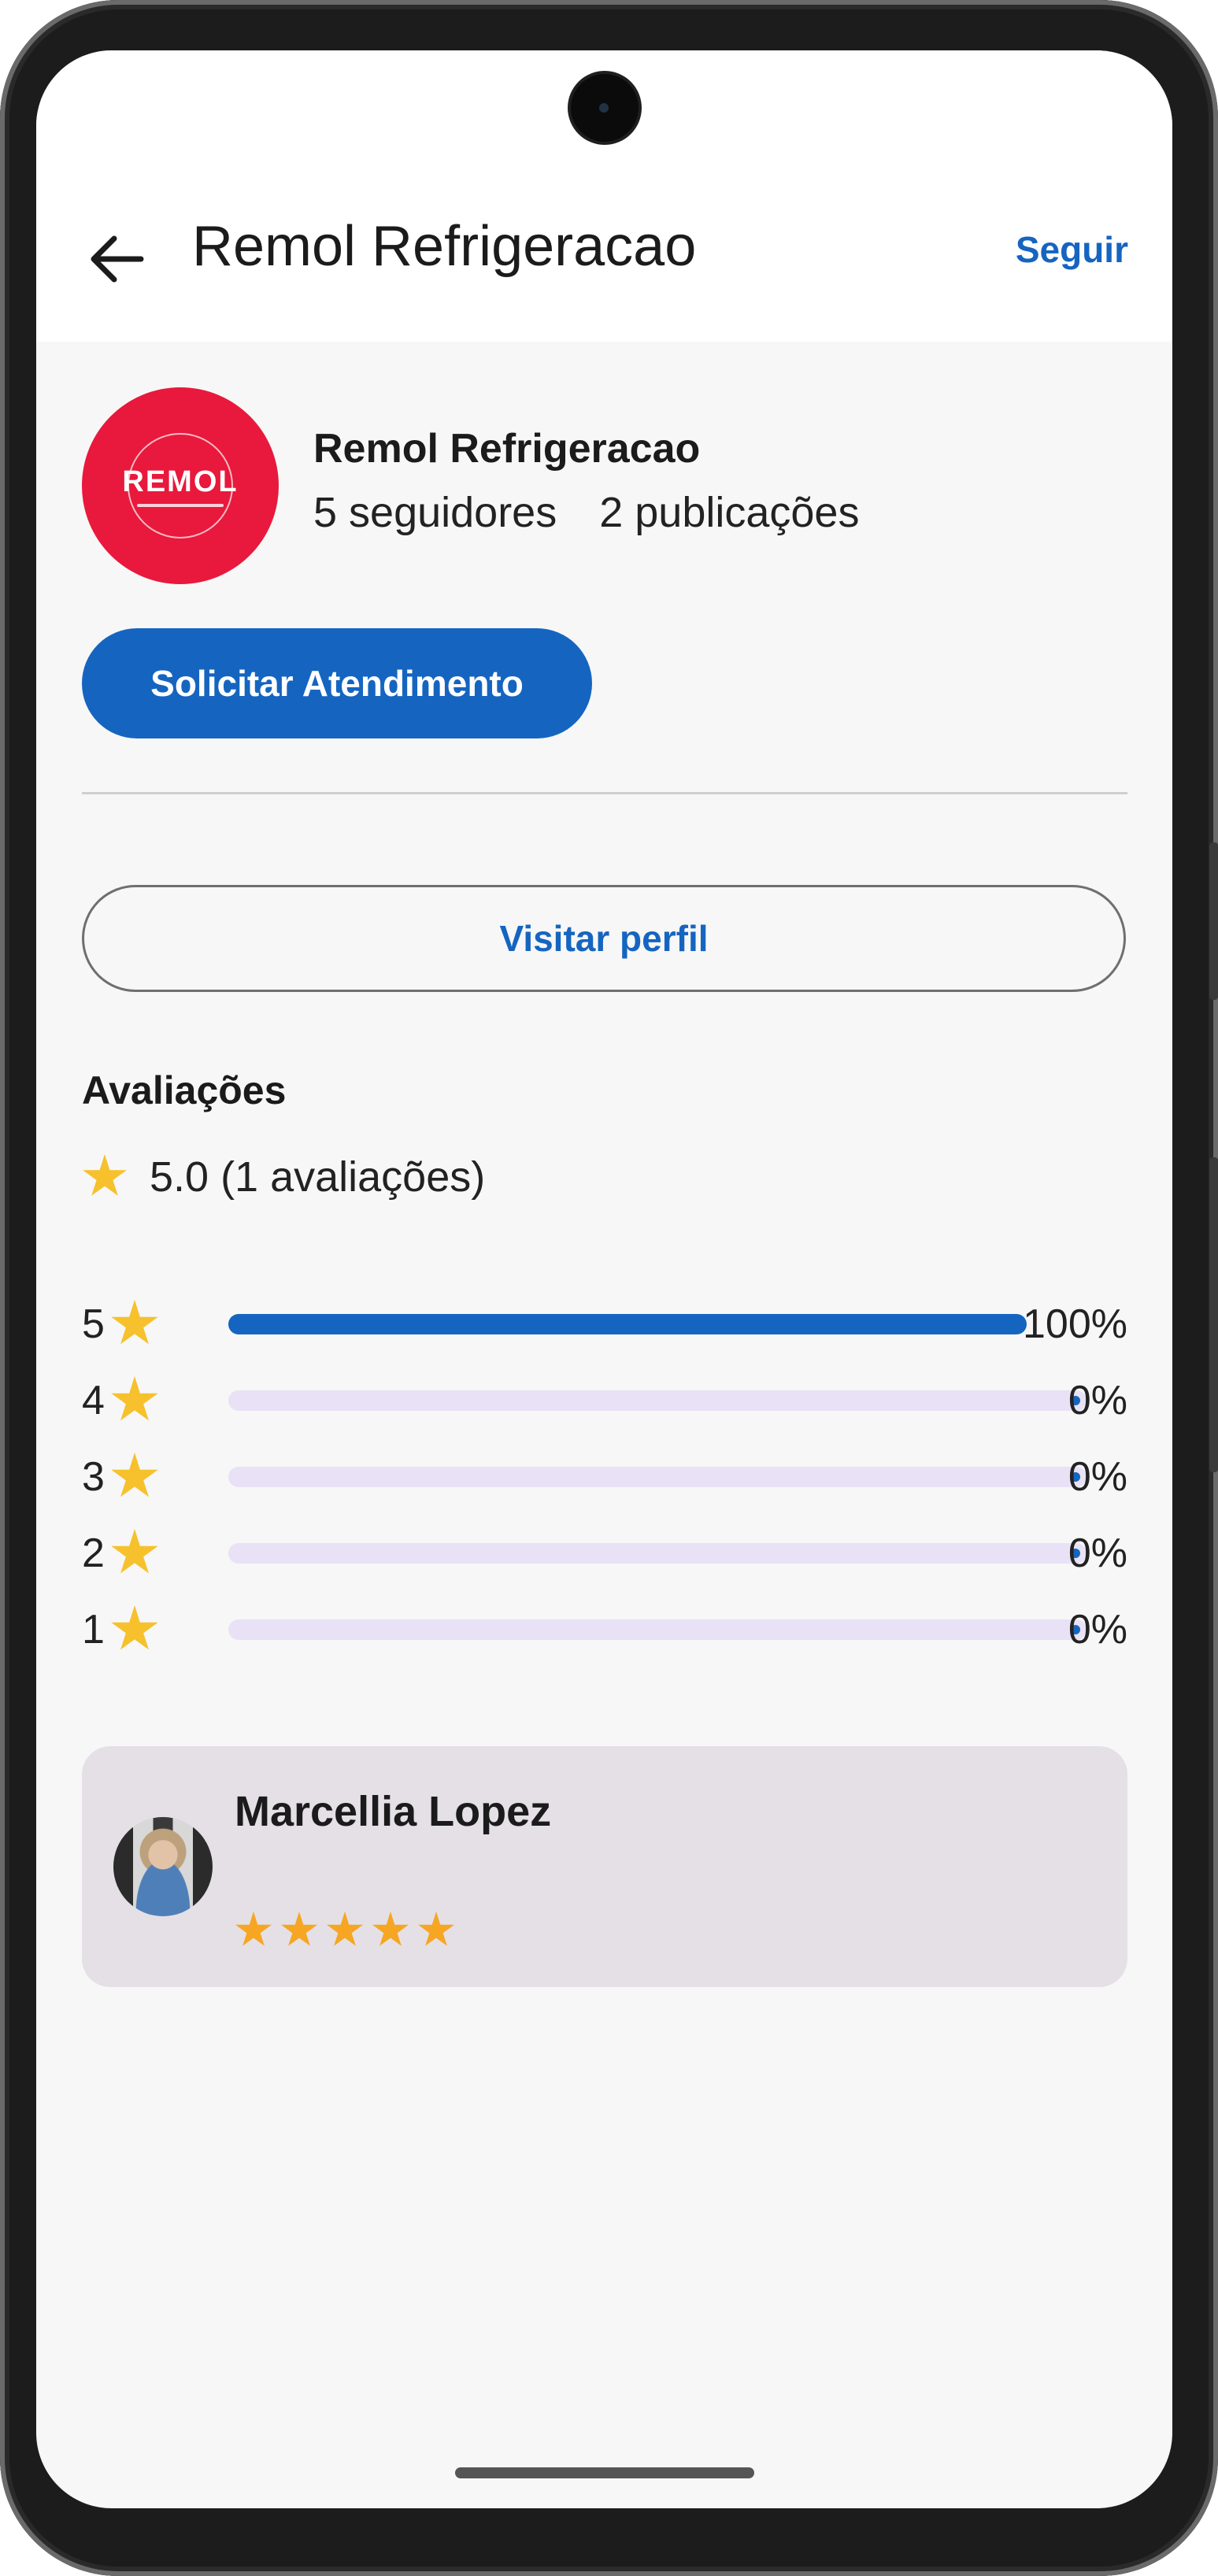 Image resolution: width=1218 pixels, height=2576 pixels. I want to click on home-indicator, so click(604, 2472).